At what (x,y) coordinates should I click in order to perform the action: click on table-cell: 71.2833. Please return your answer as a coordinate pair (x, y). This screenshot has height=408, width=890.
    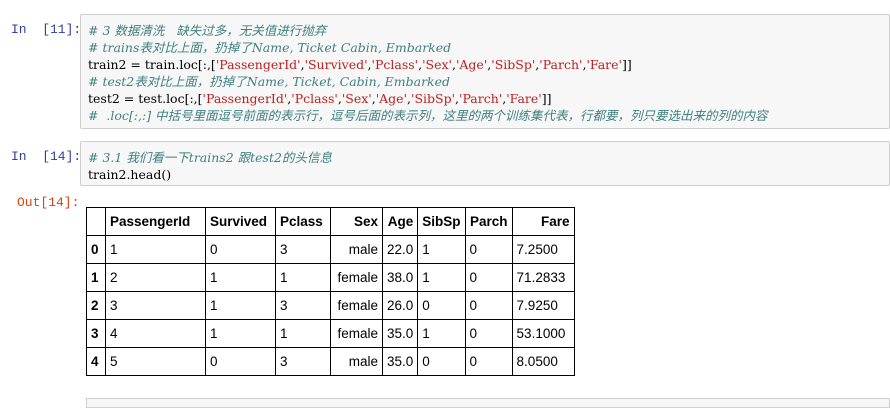
    Looking at the image, I should click on (543, 277).